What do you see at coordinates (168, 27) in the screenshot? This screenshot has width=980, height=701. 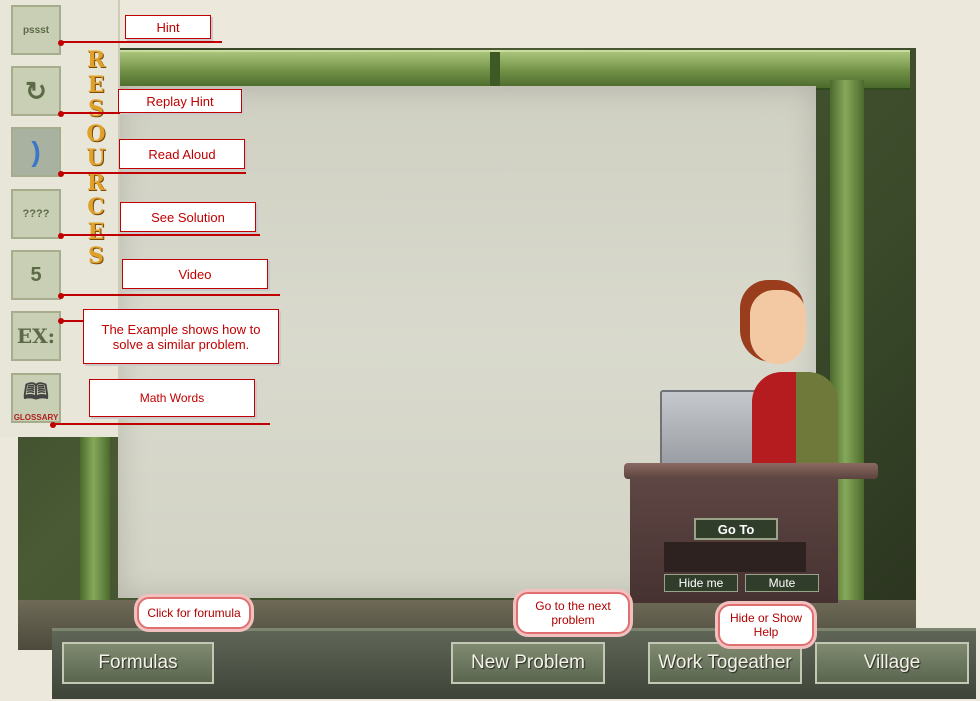 I see `hint-callout: Hint` at bounding box center [168, 27].